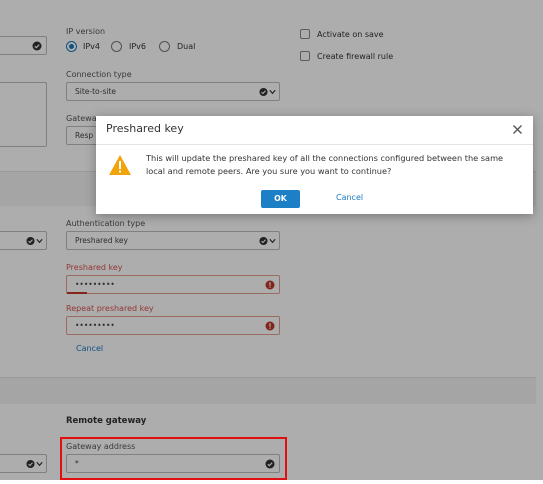  I want to click on dialog-title: Preshared key, so click(145, 128).